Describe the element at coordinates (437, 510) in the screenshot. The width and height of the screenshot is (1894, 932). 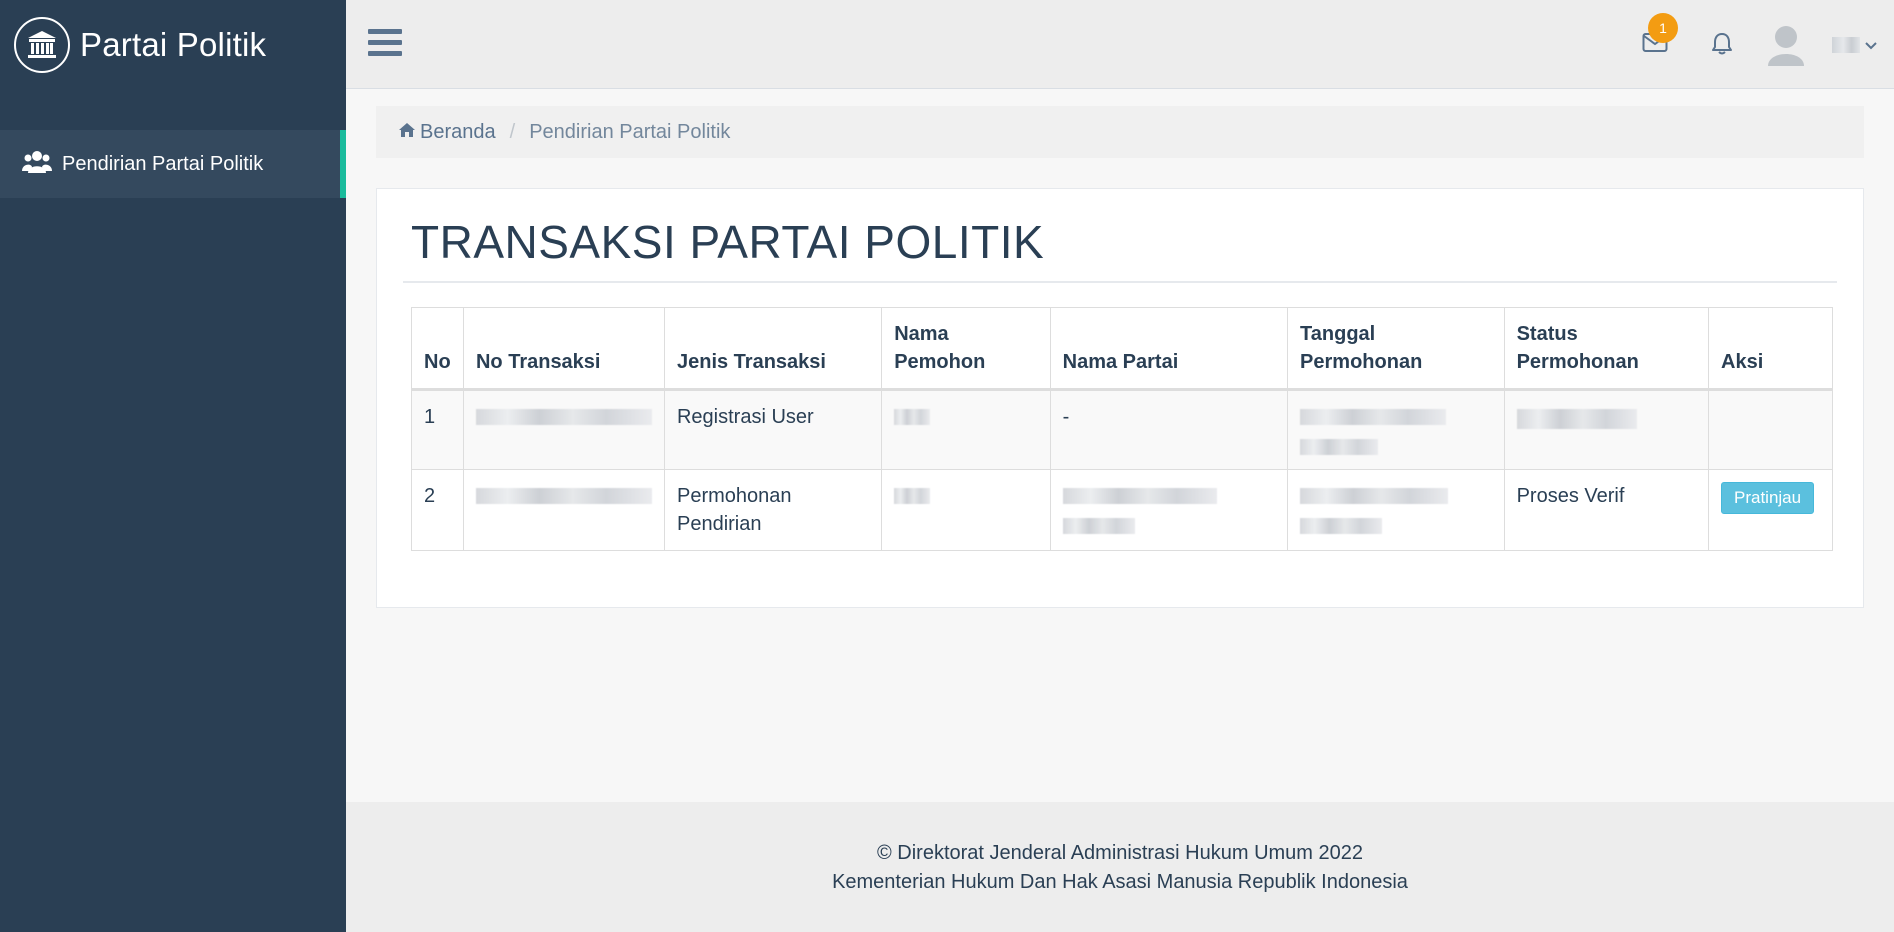
I see `cell-no: 2` at that location.